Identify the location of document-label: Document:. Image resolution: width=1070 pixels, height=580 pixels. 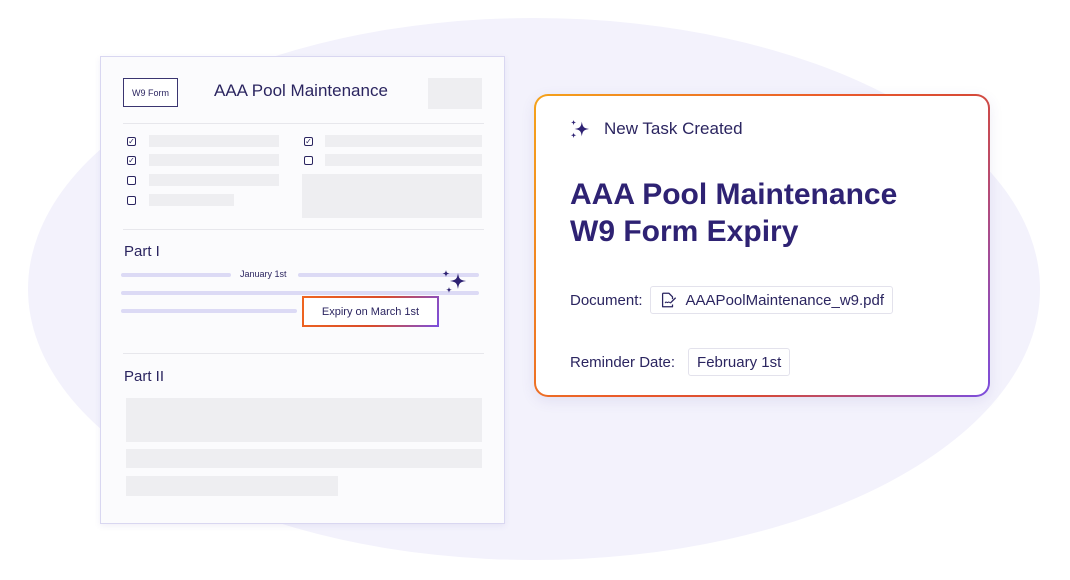
(606, 300).